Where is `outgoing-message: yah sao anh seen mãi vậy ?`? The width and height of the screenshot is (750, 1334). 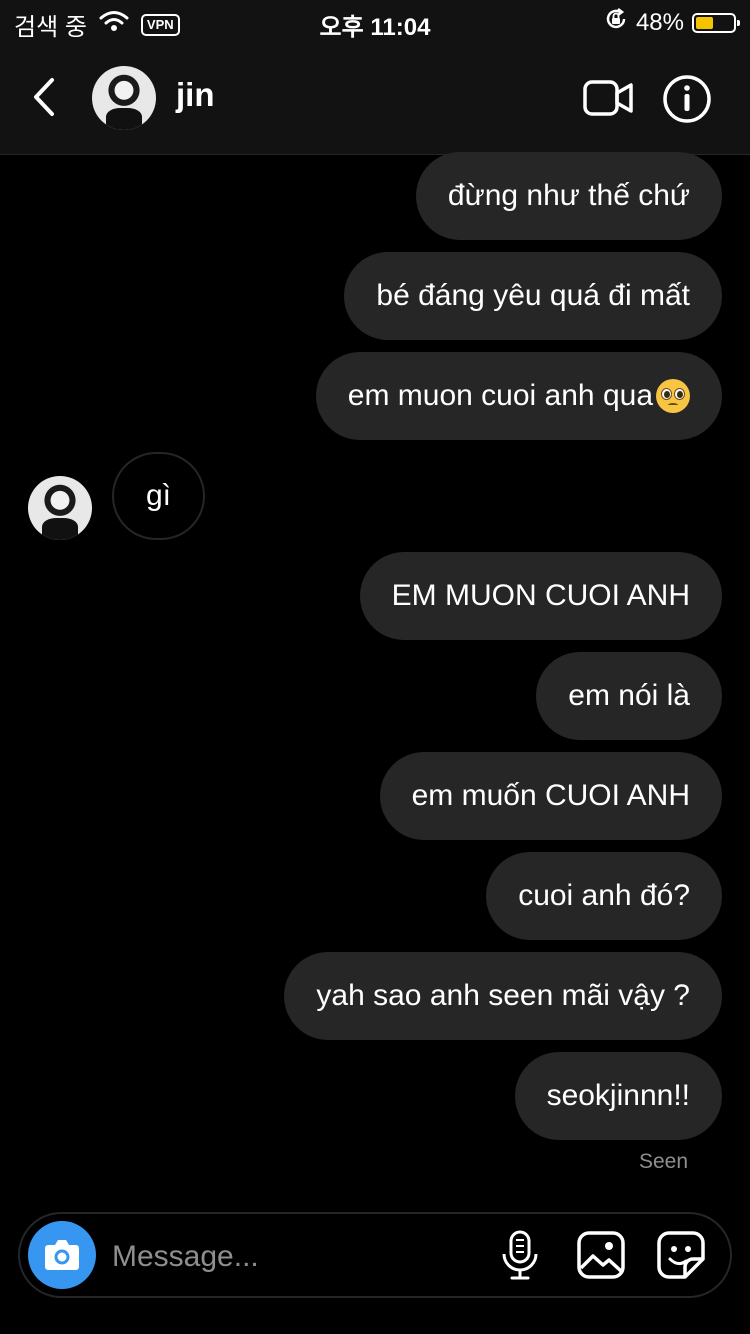 outgoing-message: yah sao anh seen mãi vậy ? is located at coordinates (503, 996).